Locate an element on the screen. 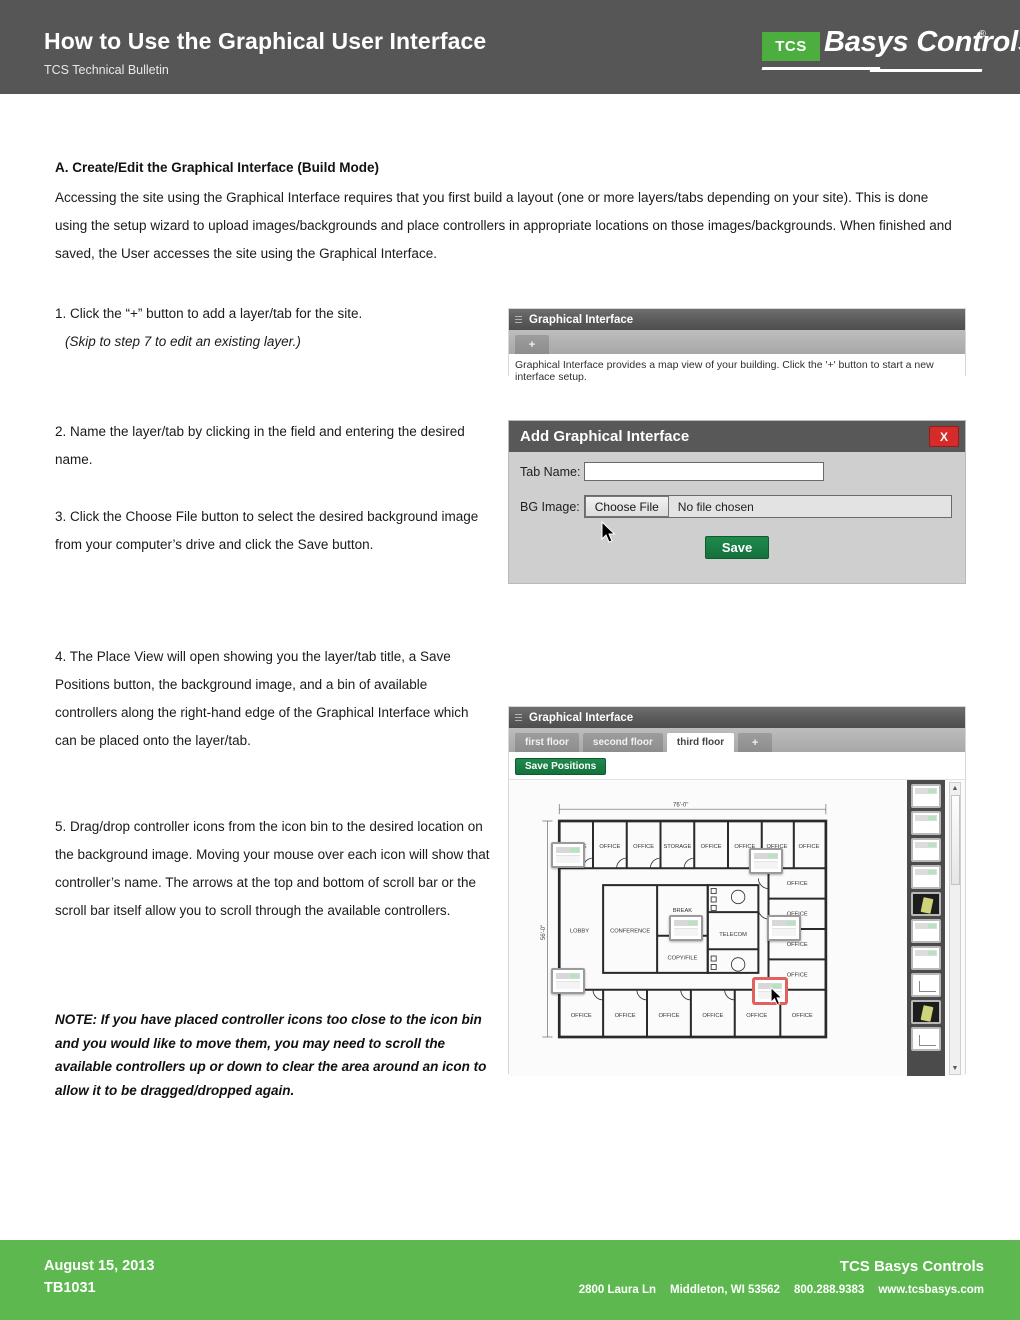 The image size is (1020, 1320). file-input-field: Choose File No file chosen is located at coordinates (767, 506).